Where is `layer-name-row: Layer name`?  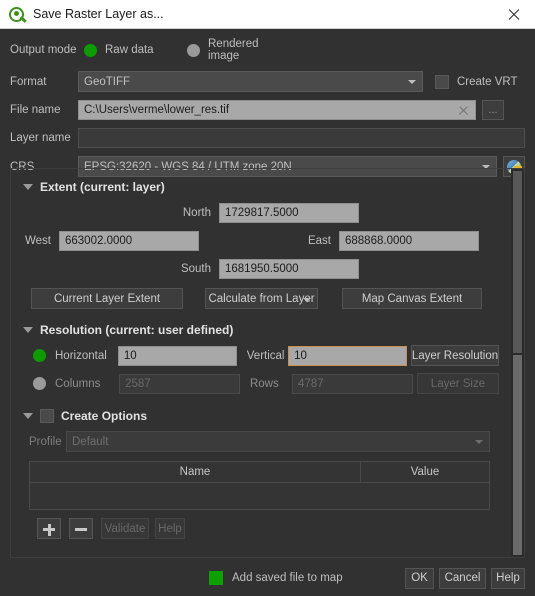
layer-name-row: Layer name is located at coordinates (267, 138).